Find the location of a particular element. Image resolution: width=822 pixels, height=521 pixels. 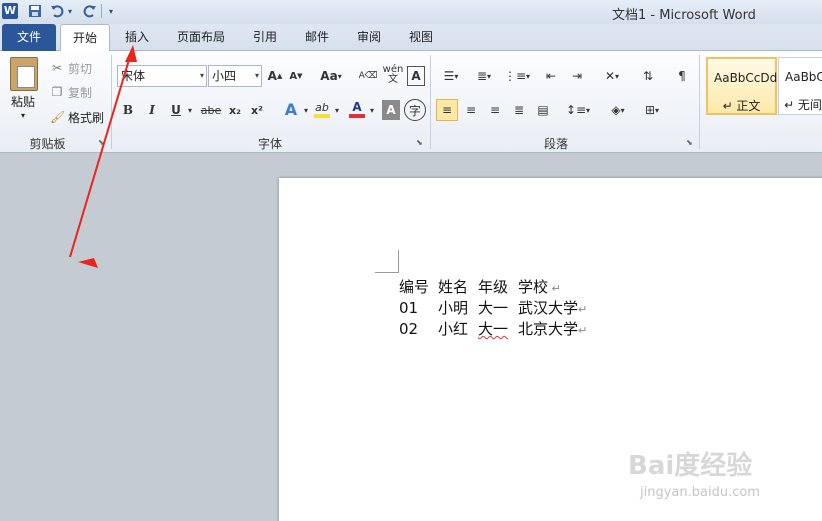

shrink-font-button: A ▼ is located at coordinates (296, 76).